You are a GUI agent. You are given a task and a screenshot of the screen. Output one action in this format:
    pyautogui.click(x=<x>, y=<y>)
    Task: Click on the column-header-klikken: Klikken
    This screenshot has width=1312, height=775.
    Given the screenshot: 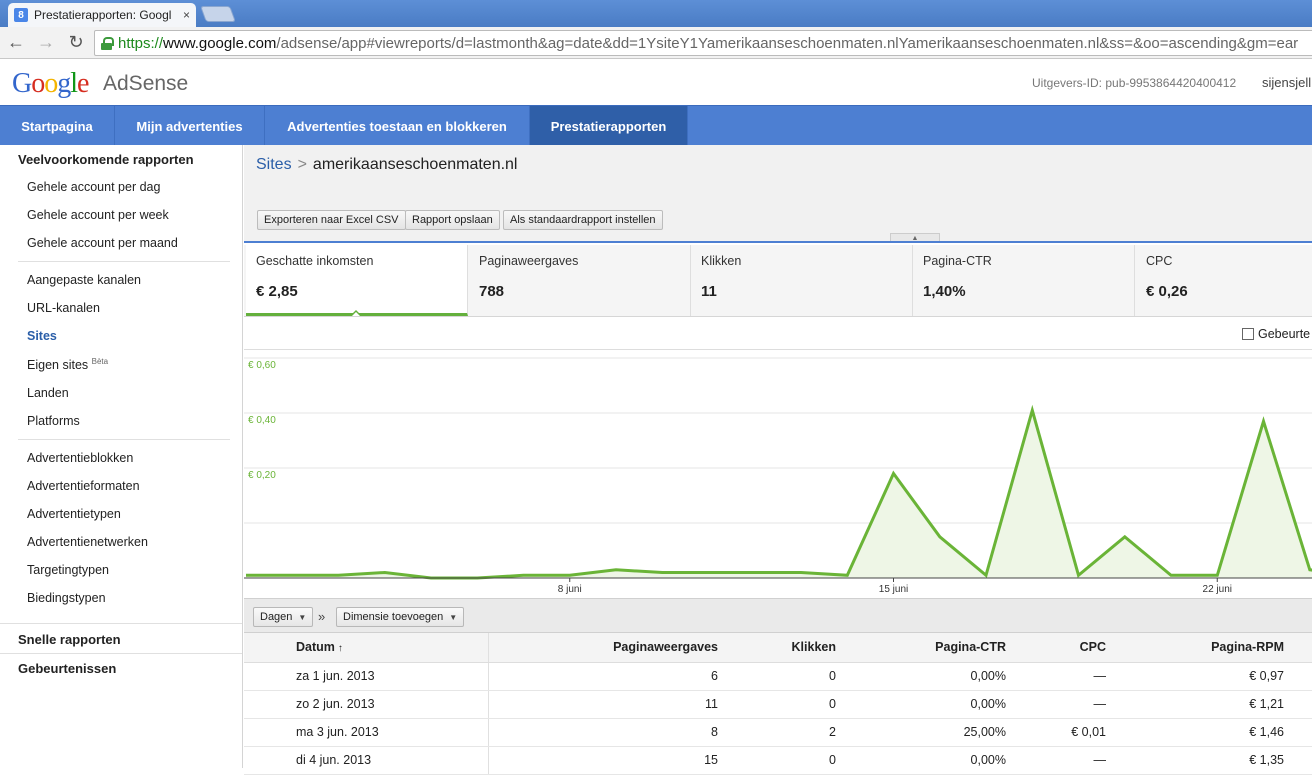 What is the action you would take?
    pyautogui.click(x=787, y=648)
    